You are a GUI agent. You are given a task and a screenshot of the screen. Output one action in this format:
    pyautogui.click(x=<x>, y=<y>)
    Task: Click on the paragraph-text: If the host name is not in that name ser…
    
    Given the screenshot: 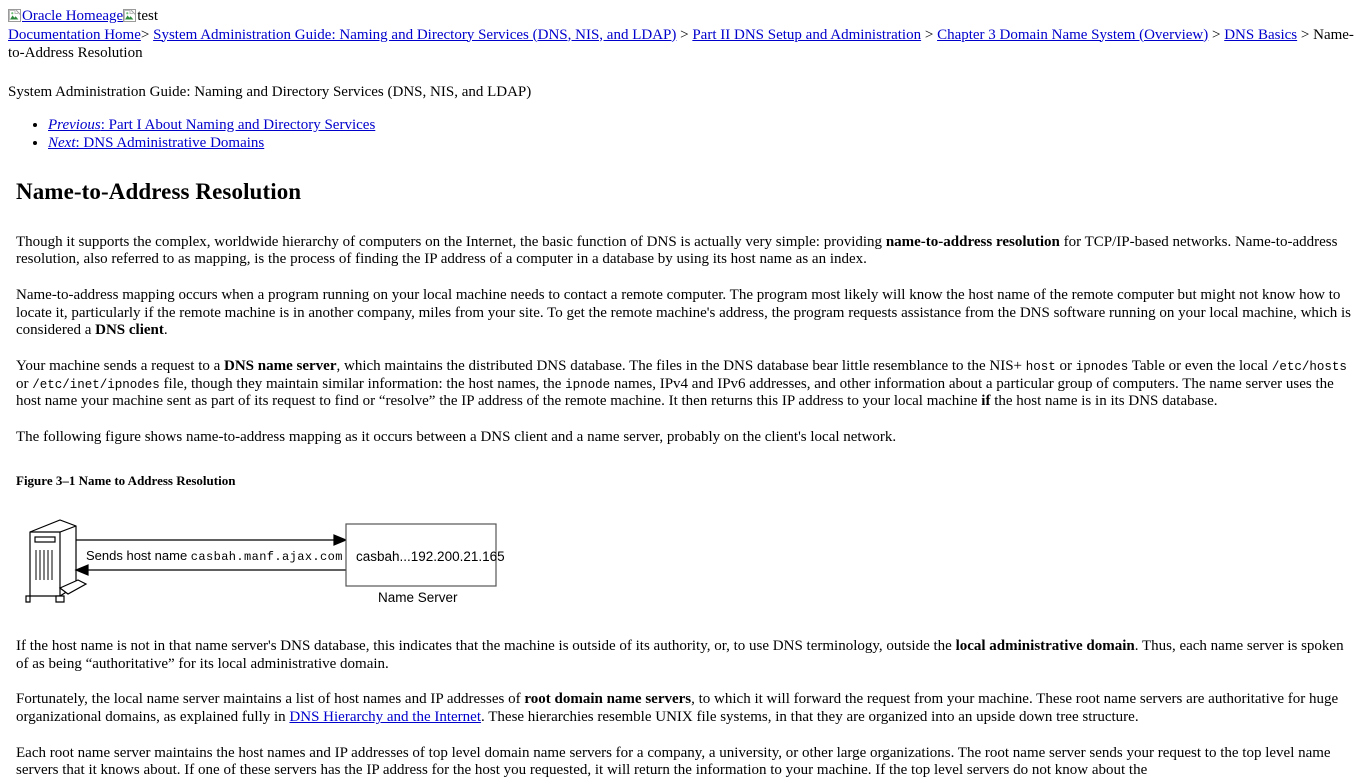 What is the action you would take?
    pyautogui.click(x=486, y=646)
    